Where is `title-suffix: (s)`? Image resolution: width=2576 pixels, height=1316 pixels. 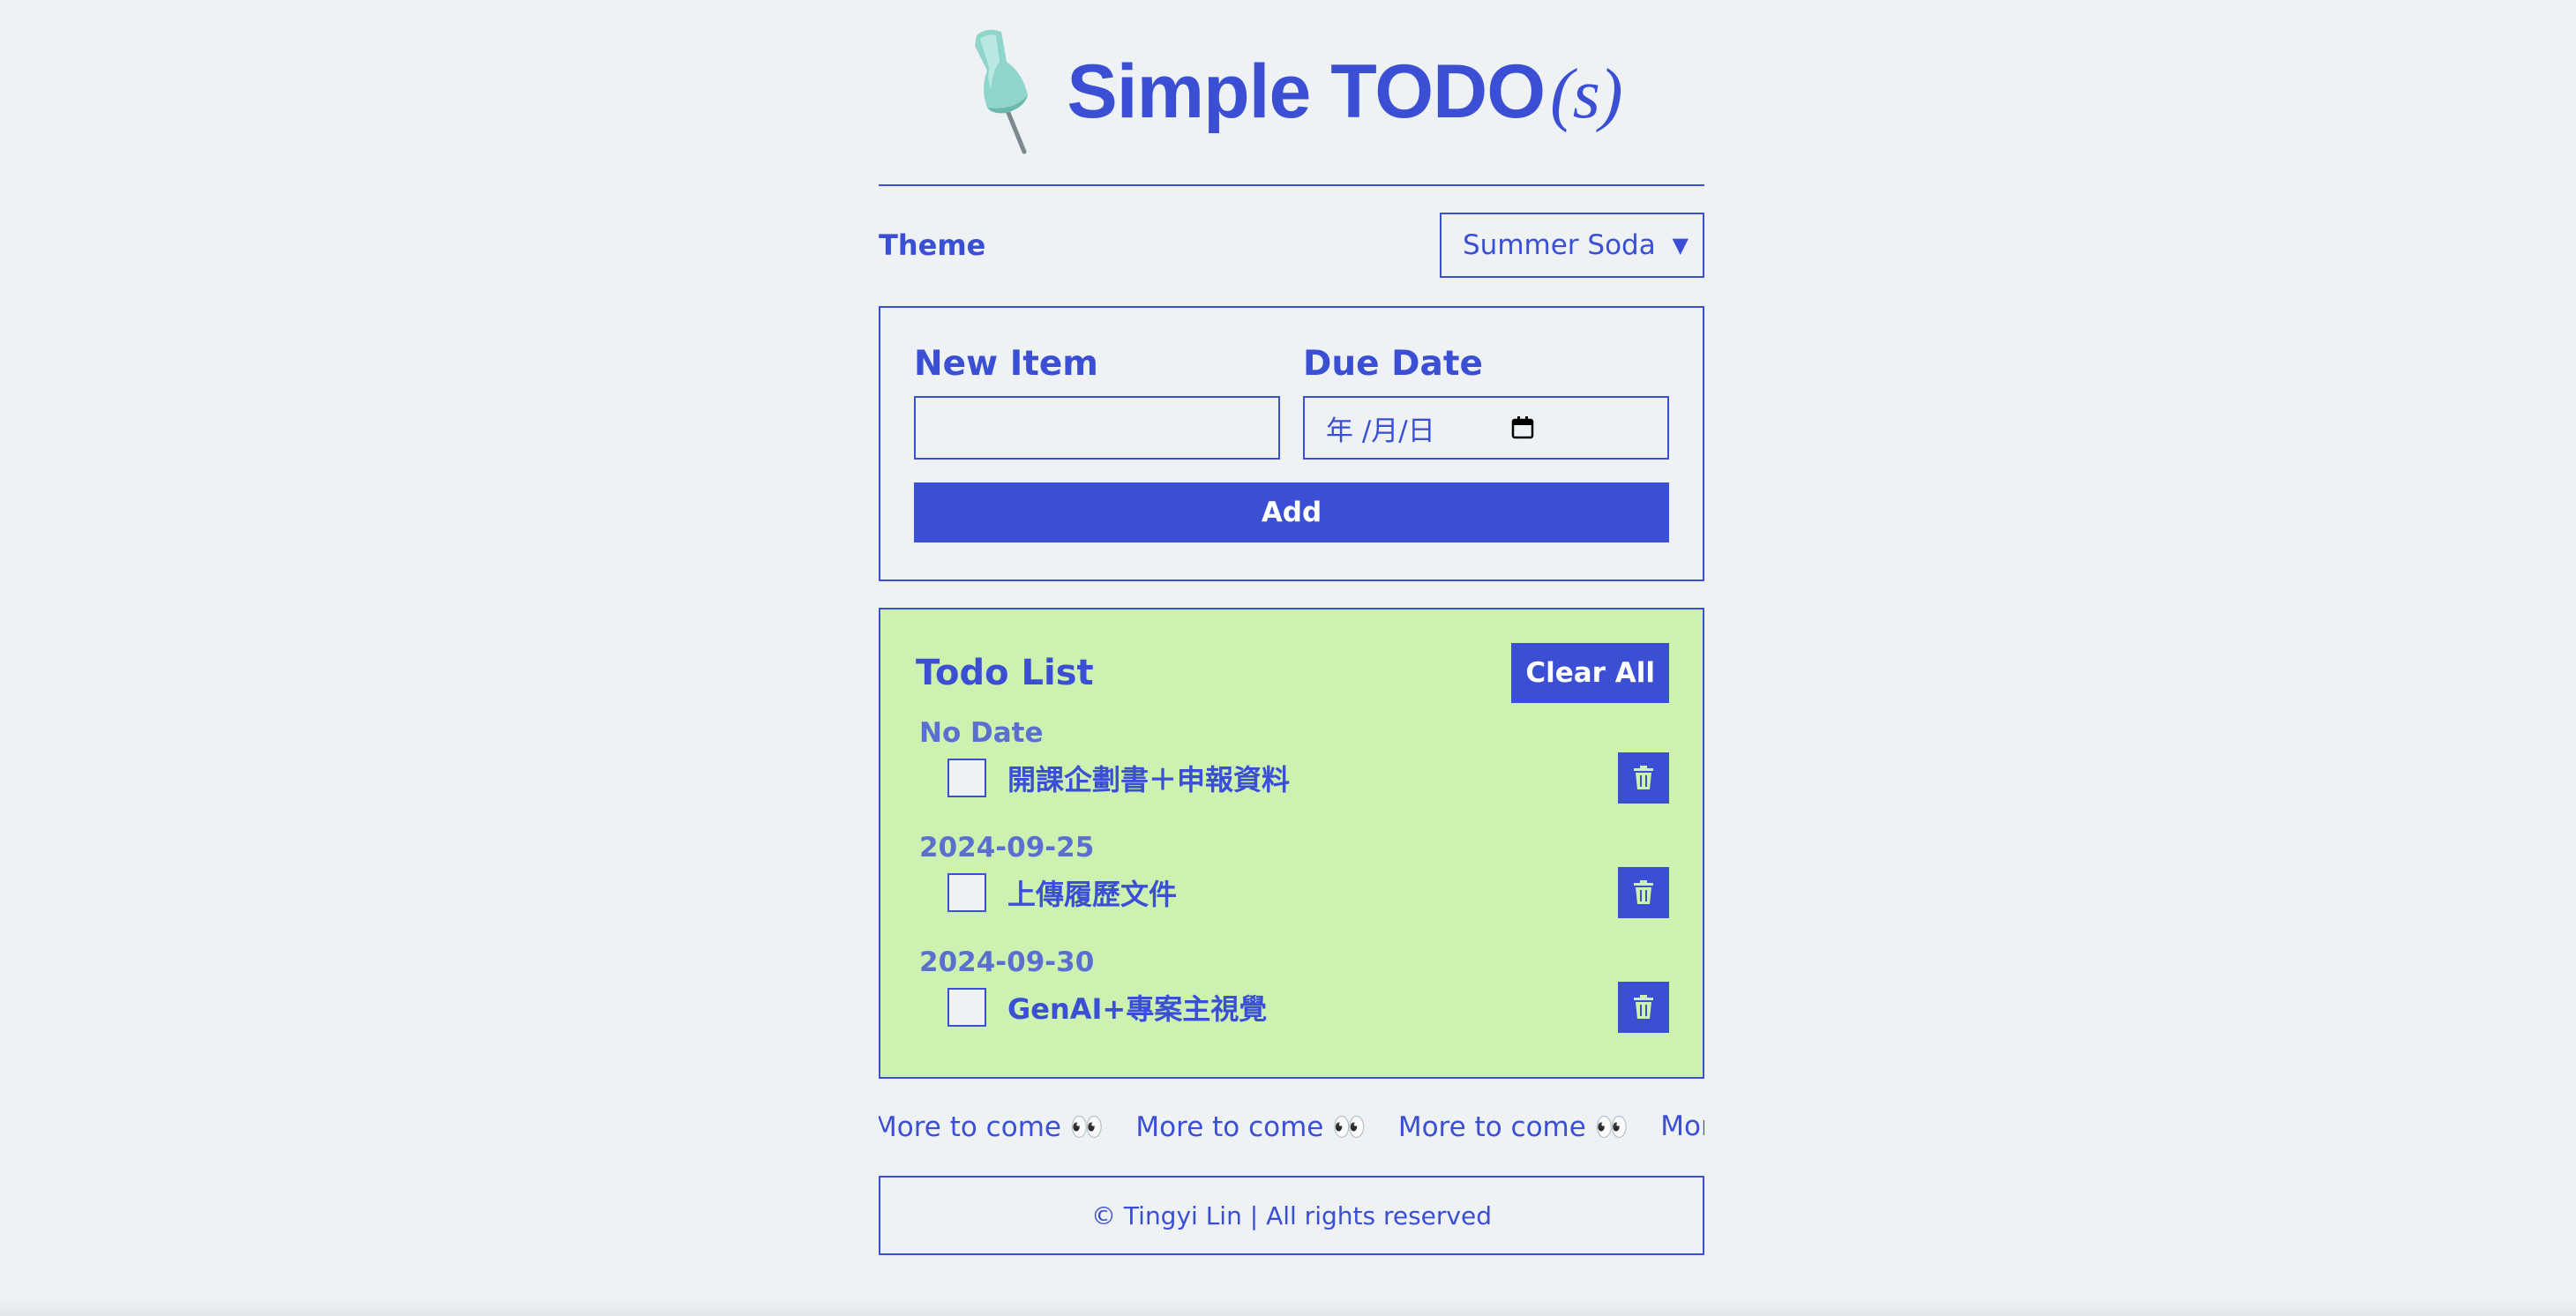
title-suffix: (s) is located at coordinates (1586, 94).